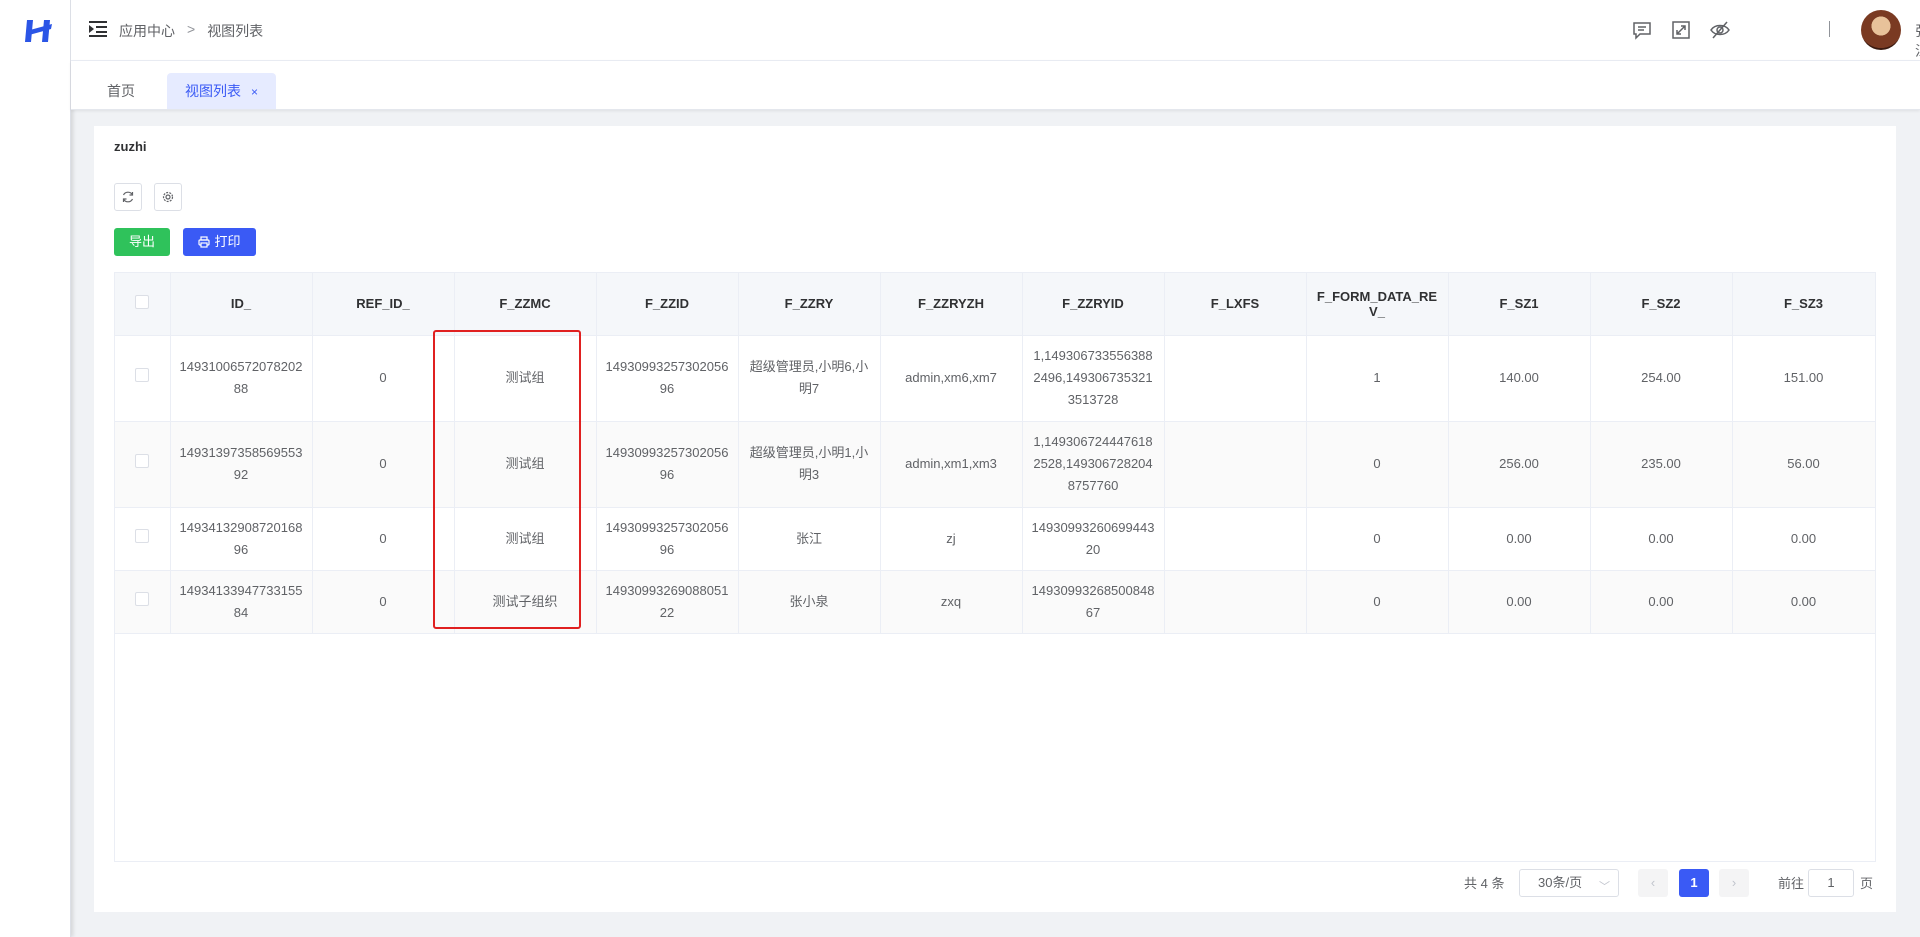 Image resolution: width=1920 pixels, height=937 pixels. What do you see at coordinates (383, 304) in the screenshot?
I see `column-header: REF_ID_` at bounding box center [383, 304].